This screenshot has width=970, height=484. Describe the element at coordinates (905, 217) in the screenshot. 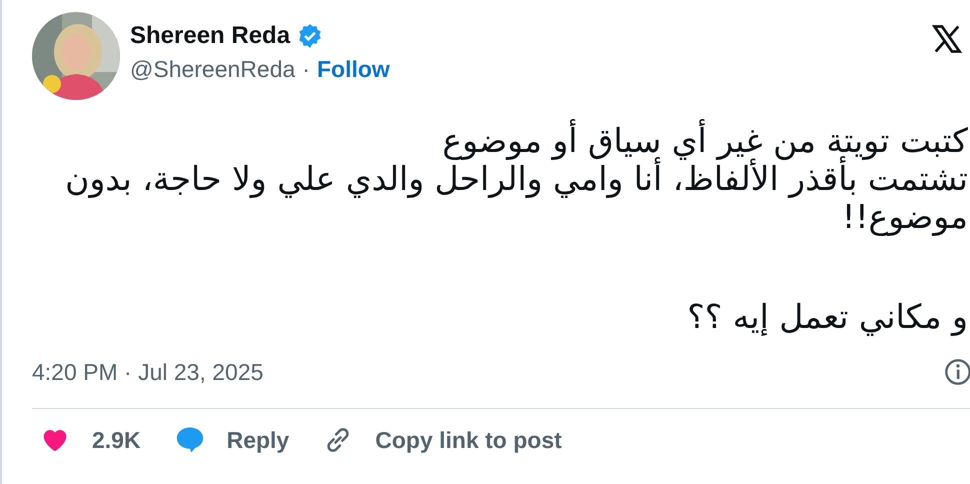

I see `tweet-text-line: موضوع!!` at that location.